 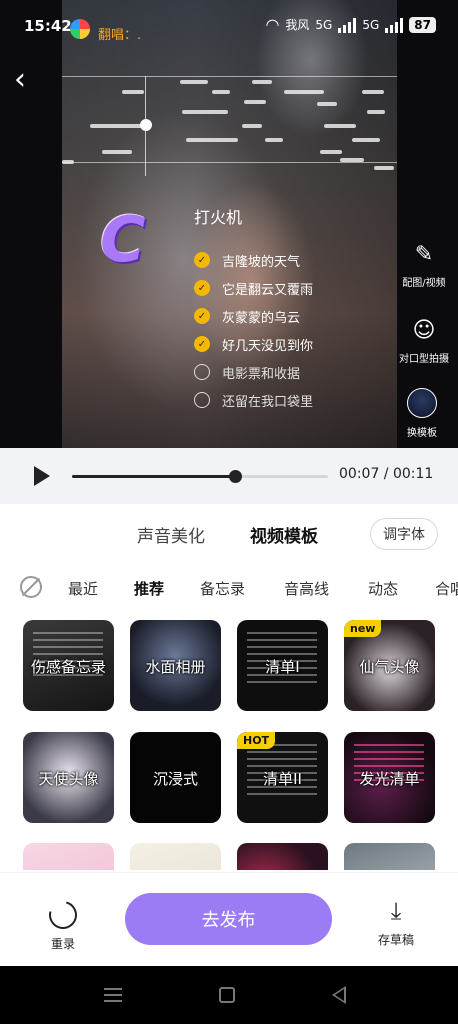 I want to click on publish-button: 去发布, so click(x=228, y=919).